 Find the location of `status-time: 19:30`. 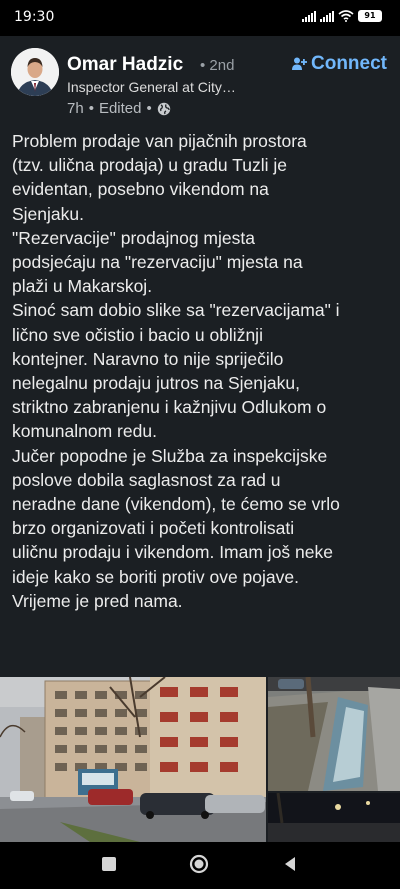

status-time: 19:30 is located at coordinates (34, 17).